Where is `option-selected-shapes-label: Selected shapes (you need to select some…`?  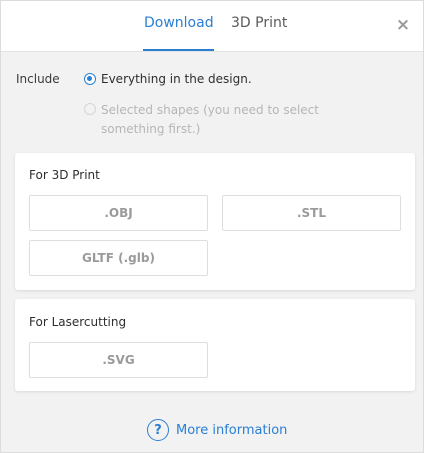
option-selected-shapes-label: Selected shapes (you need to select some… is located at coordinates (210, 119).